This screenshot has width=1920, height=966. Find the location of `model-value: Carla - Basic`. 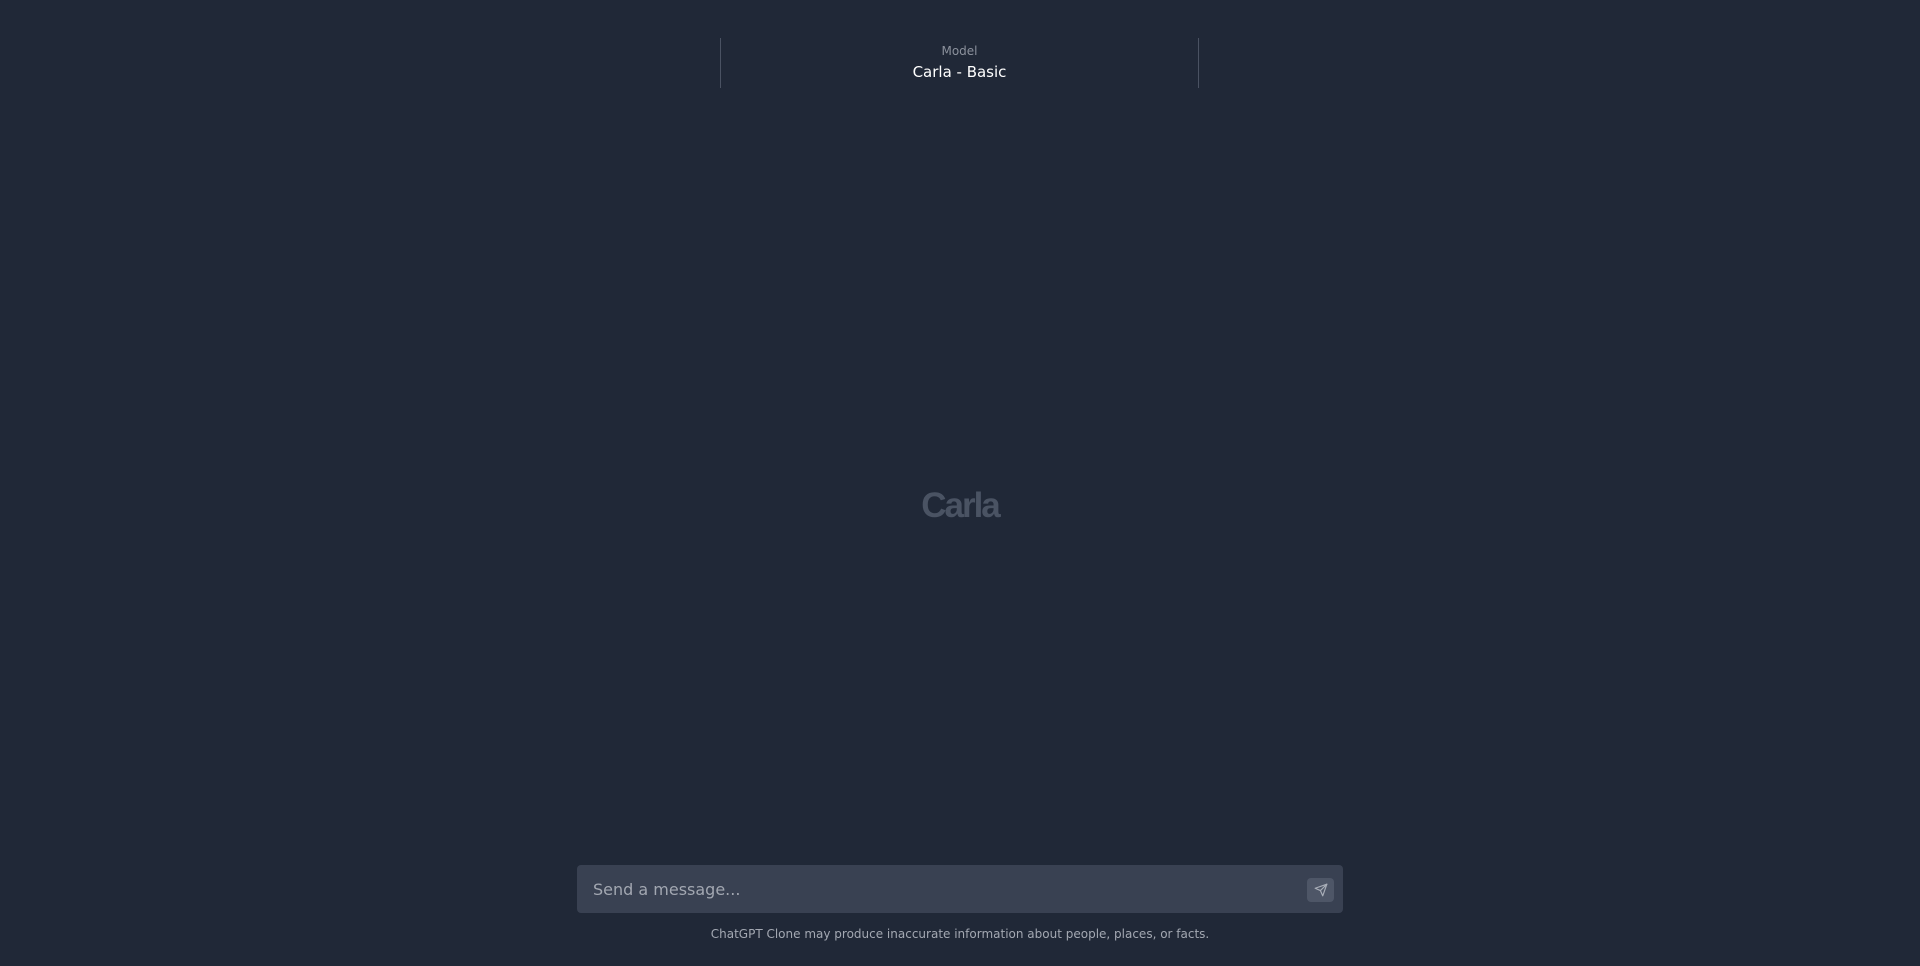

model-value: Carla - Basic is located at coordinates (959, 72).